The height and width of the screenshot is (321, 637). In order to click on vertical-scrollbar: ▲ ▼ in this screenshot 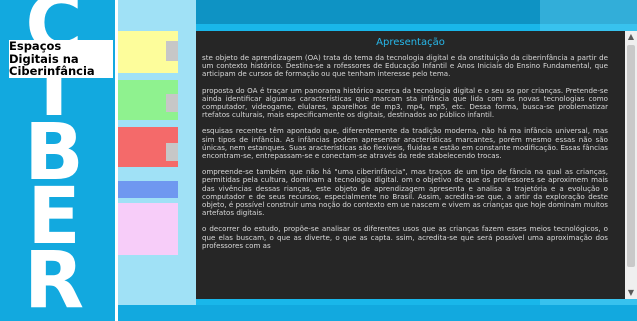, I will do `click(631, 165)`.